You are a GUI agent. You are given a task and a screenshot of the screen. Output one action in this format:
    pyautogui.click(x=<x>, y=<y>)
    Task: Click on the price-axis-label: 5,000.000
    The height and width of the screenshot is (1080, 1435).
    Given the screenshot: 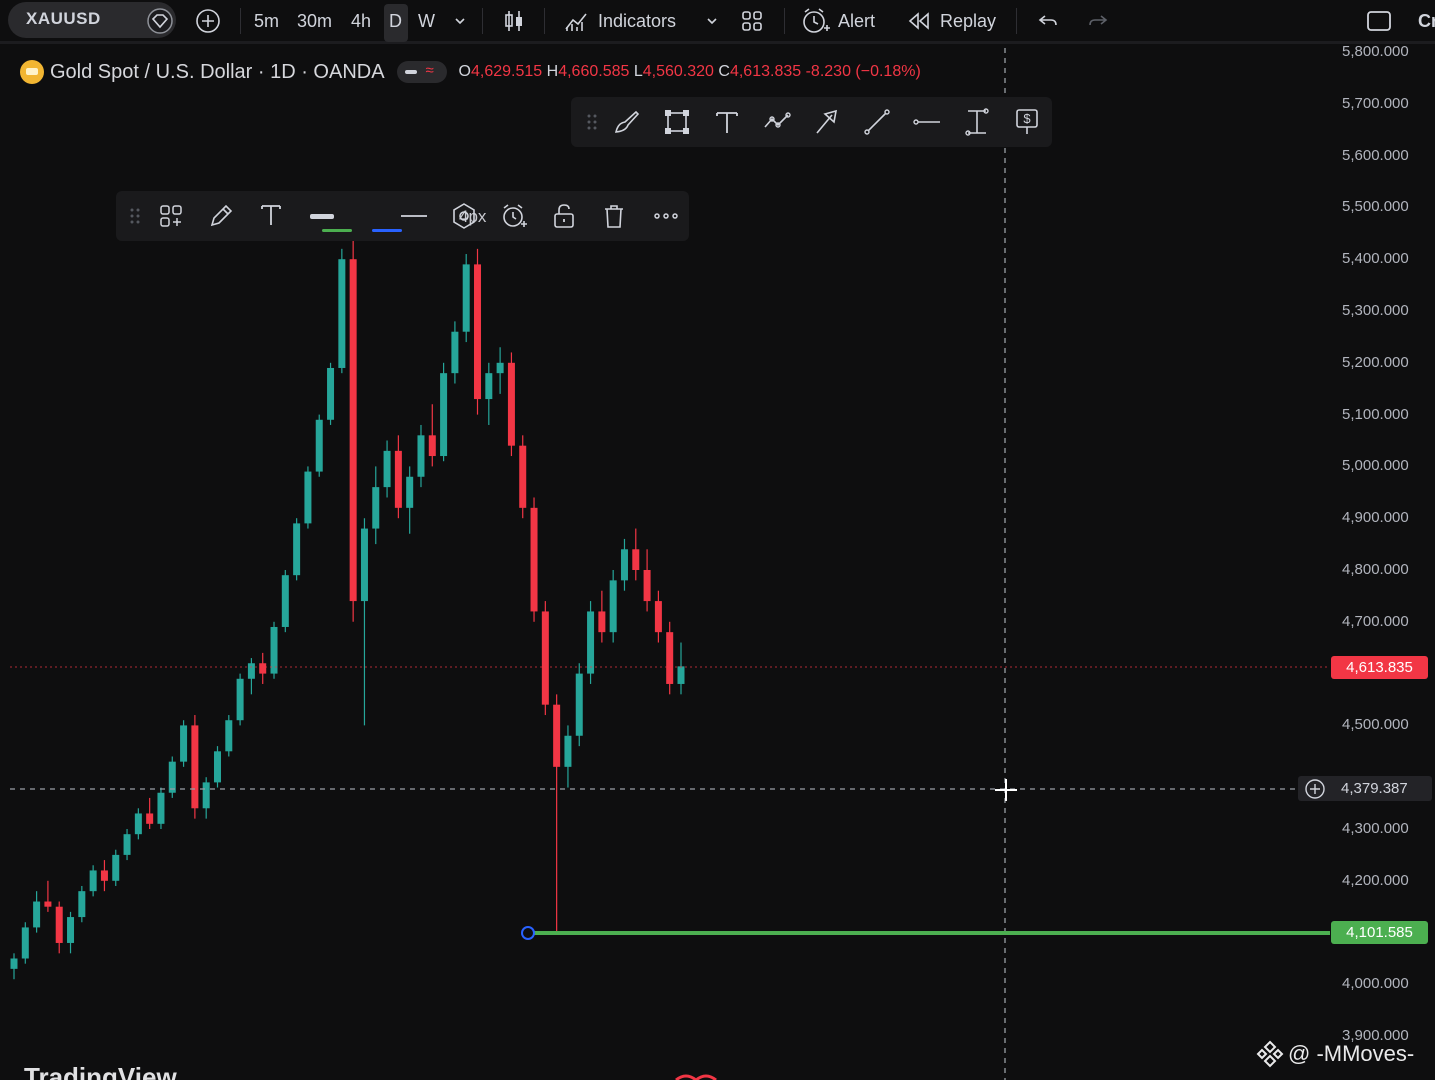 What is the action you would take?
    pyautogui.click(x=1375, y=466)
    